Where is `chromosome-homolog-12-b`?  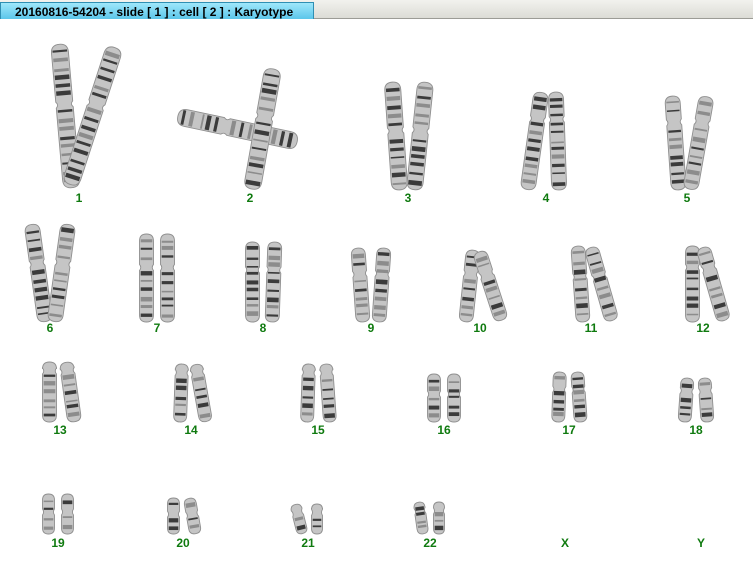 chromosome-homolog-12-b is located at coordinates (713, 284).